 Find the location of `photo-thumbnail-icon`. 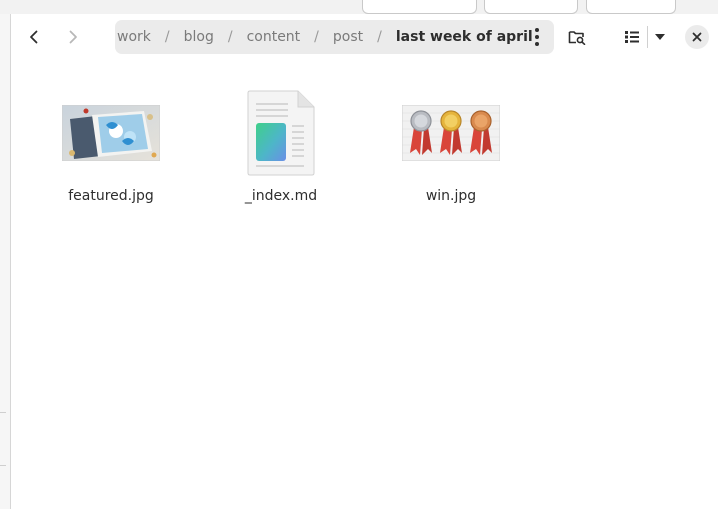

photo-thumbnail-icon is located at coordinates (111, 133).